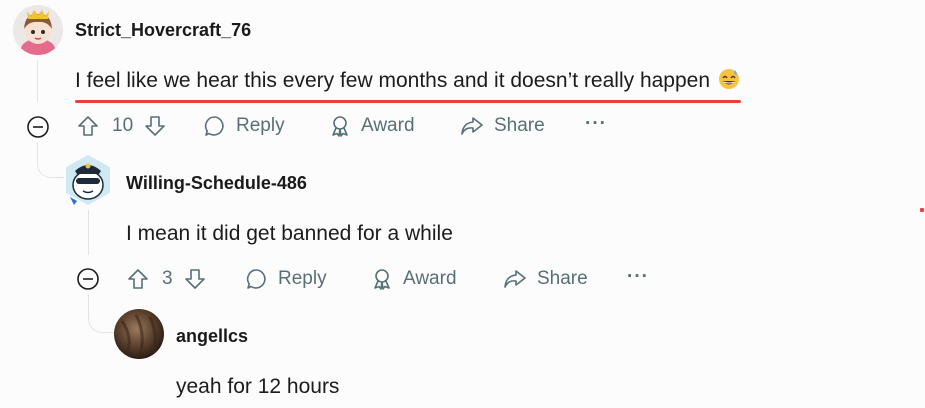  Describe the element at coordinates (216, 183) in the screenshot. I see `username: Willing-Schedule-486` at that location.